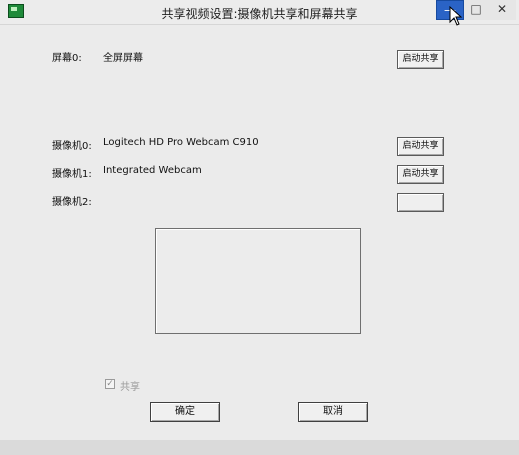 This screenshot has width=519, height=455. What do you see at coordinates (130, 387) in the screenshot?
I see `share-checkbox-label: 共享` at bounding box center [130, 387].